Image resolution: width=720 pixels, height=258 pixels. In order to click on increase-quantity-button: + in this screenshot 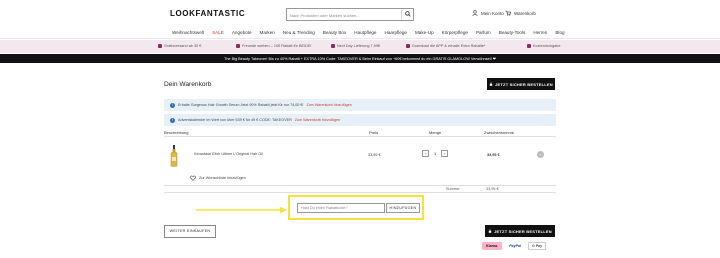, I will do `click(445, 153)`.